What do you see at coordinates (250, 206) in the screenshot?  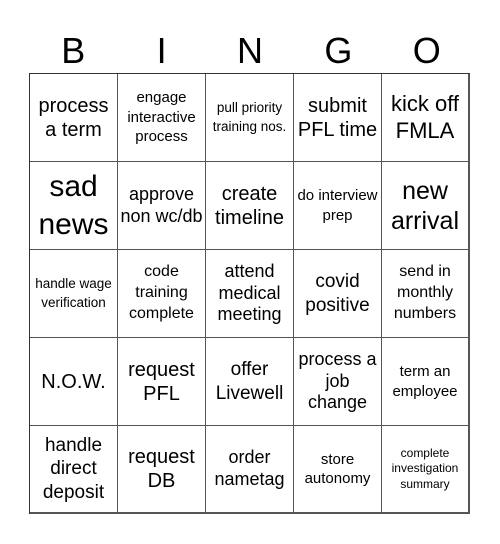 I see `bingo-cell: create timeline` at bounding box center [250, 206].